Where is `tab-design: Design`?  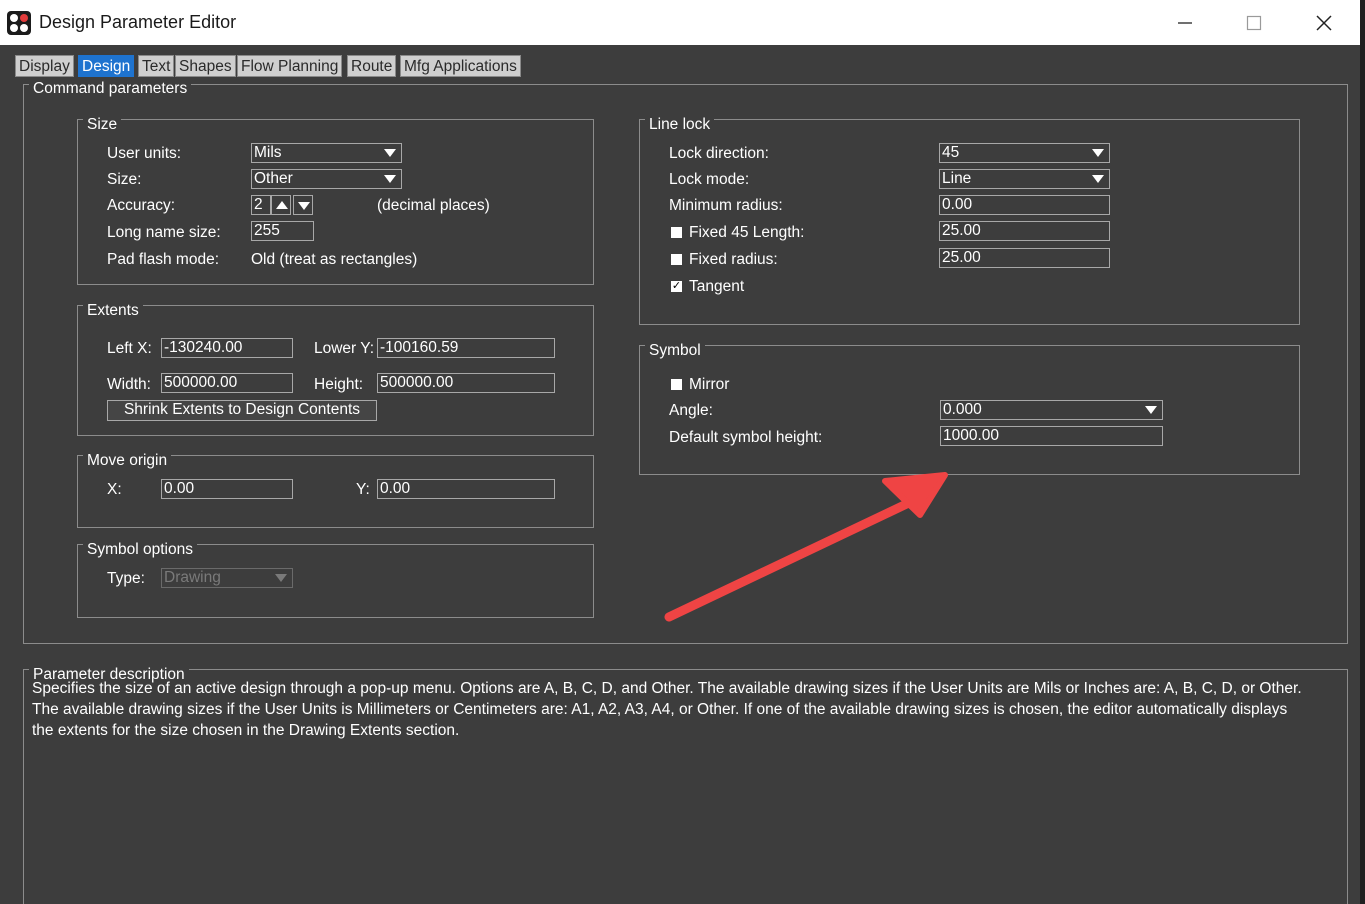 tab-design: Design is located at coordinates (106, 66).